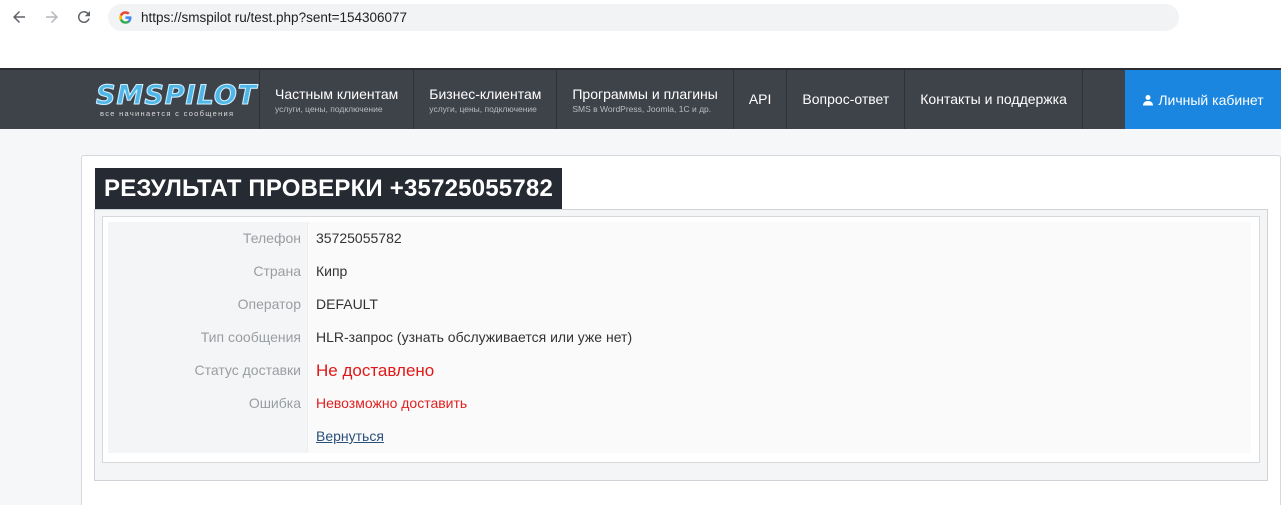  I want to click on row-key, so click(208, 436).